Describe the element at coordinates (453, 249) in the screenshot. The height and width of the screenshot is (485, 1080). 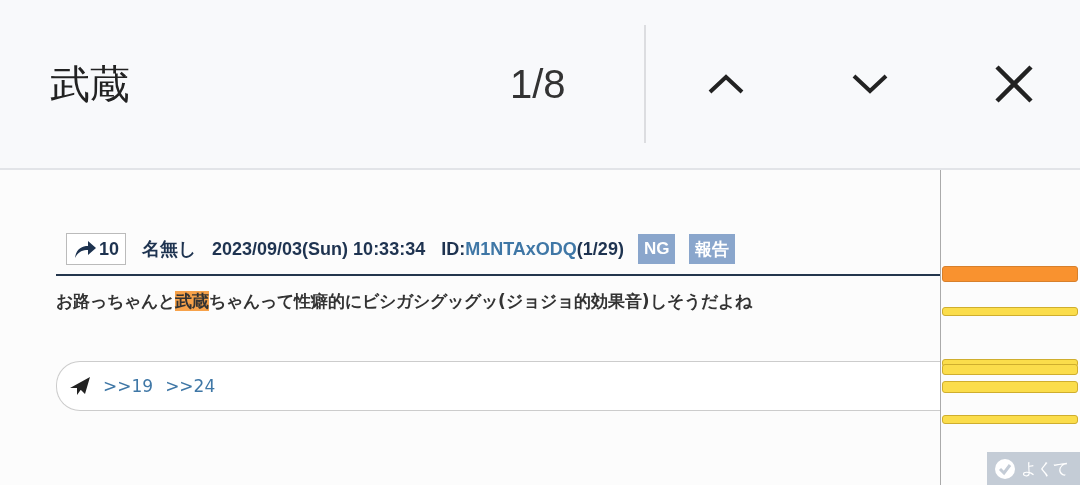
I see `id-label: ID:` at that location.